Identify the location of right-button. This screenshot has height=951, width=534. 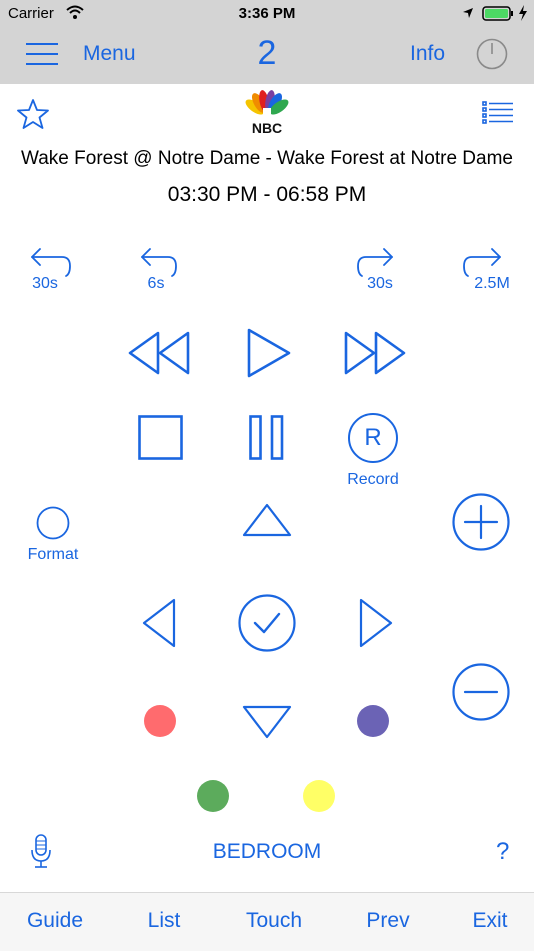
(376, 623).